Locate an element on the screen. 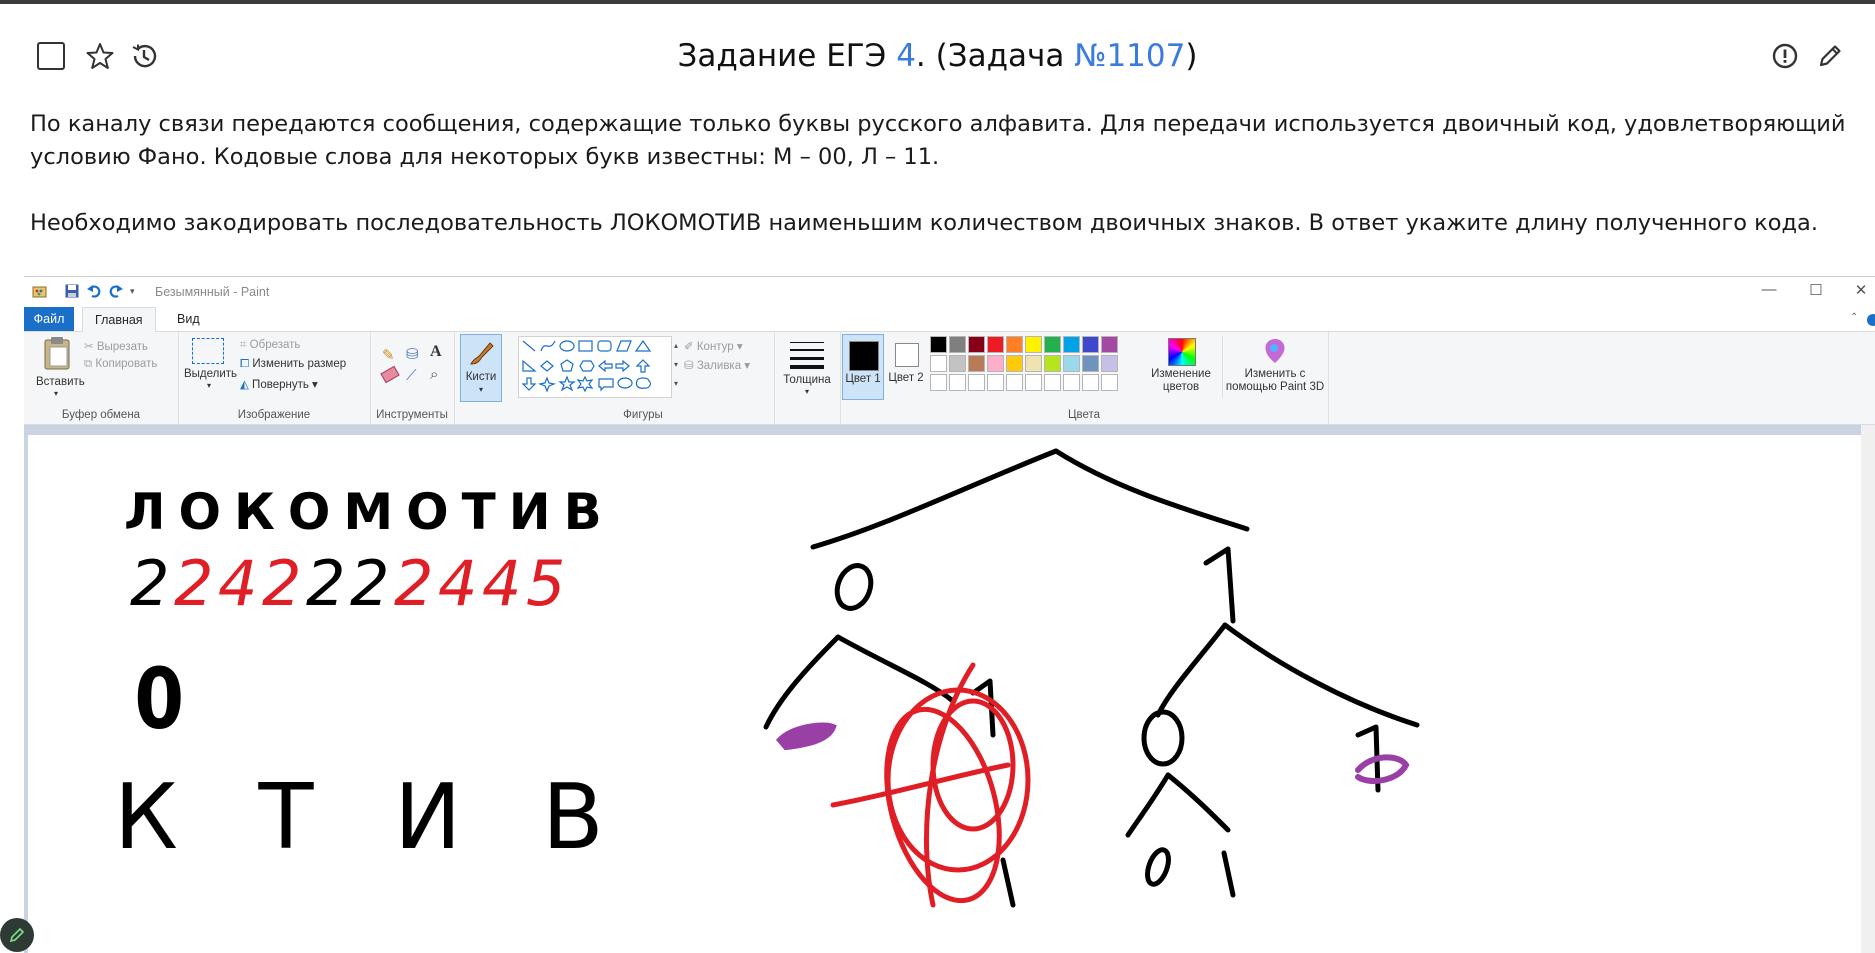  paint-window-title: Безымянный - Paint is located at coordinates (212, 292).